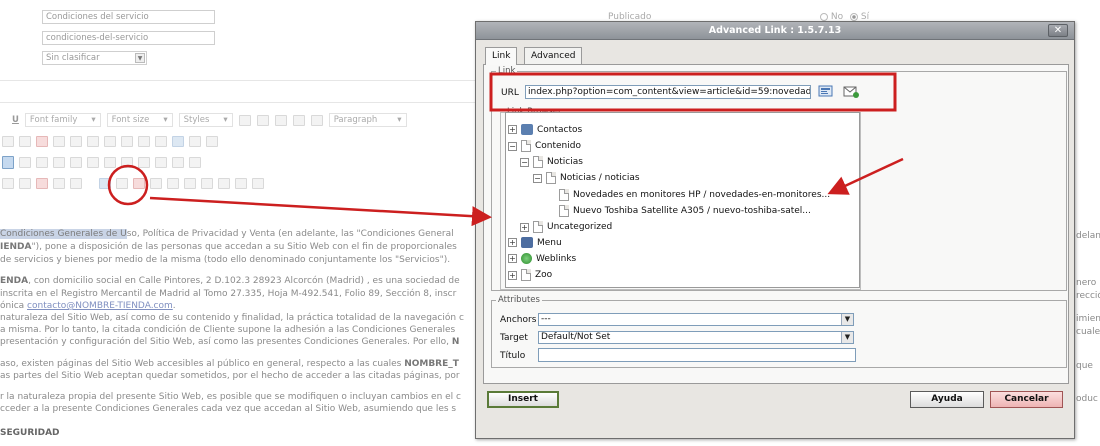  What do you see at coordinates (59, 183) in the screenshot?
I see `media-icon` at bounding box center [59, 183].